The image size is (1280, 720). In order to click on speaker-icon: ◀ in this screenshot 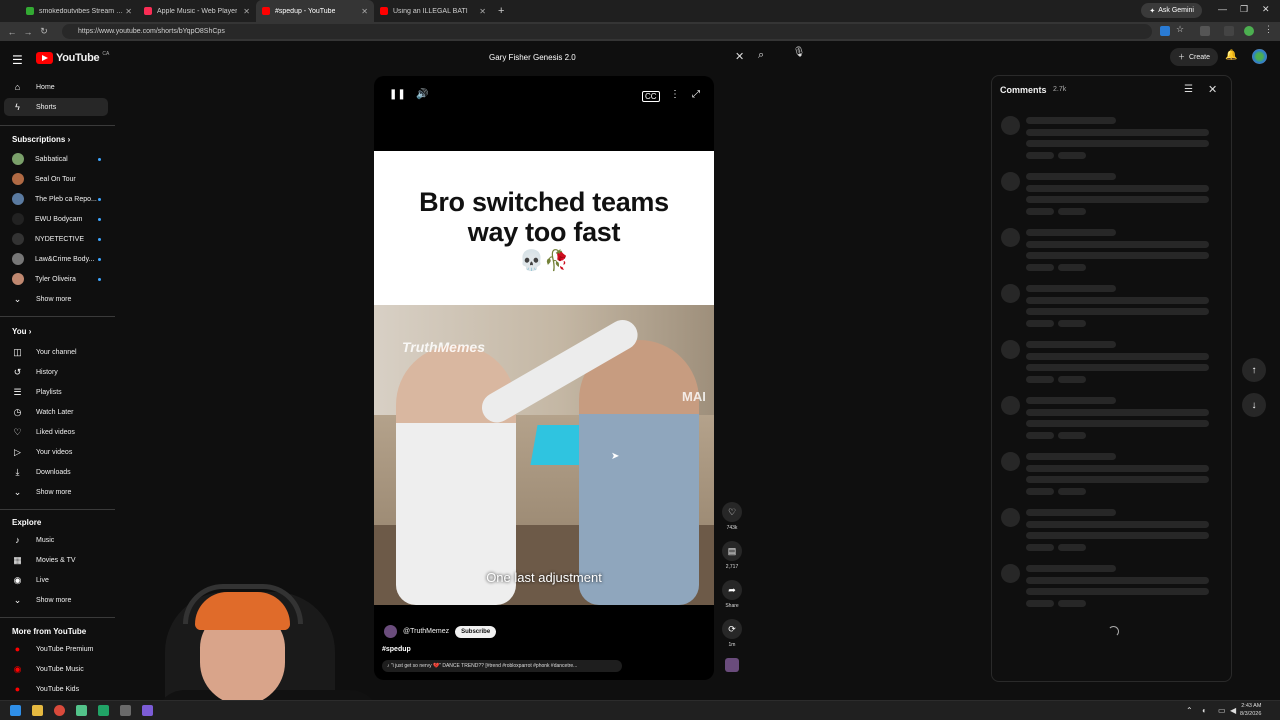, I will do `click(1233, 710)`.